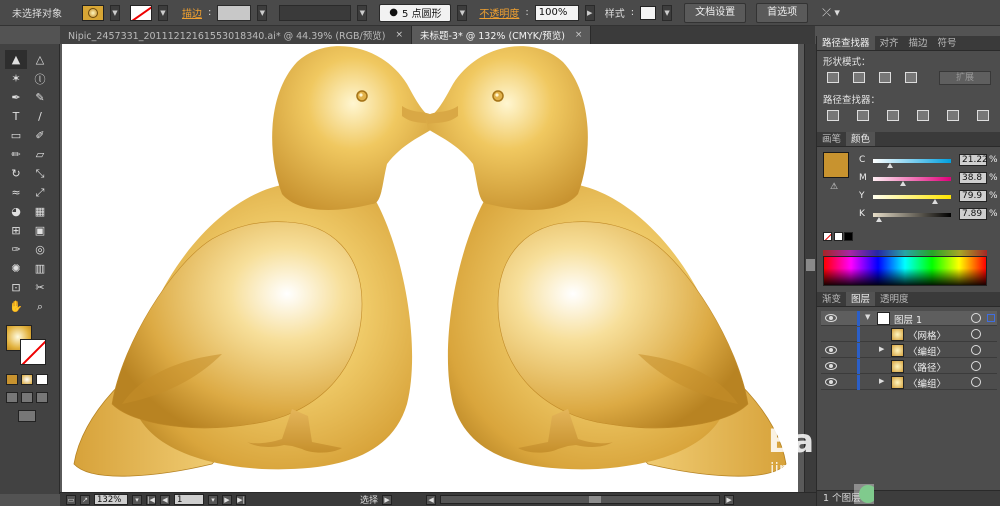 This screenshot has height=506, width=1000. Describe the element at coordinates (848, 236) in the screenshot. I see `black-color-swatch` at that location.